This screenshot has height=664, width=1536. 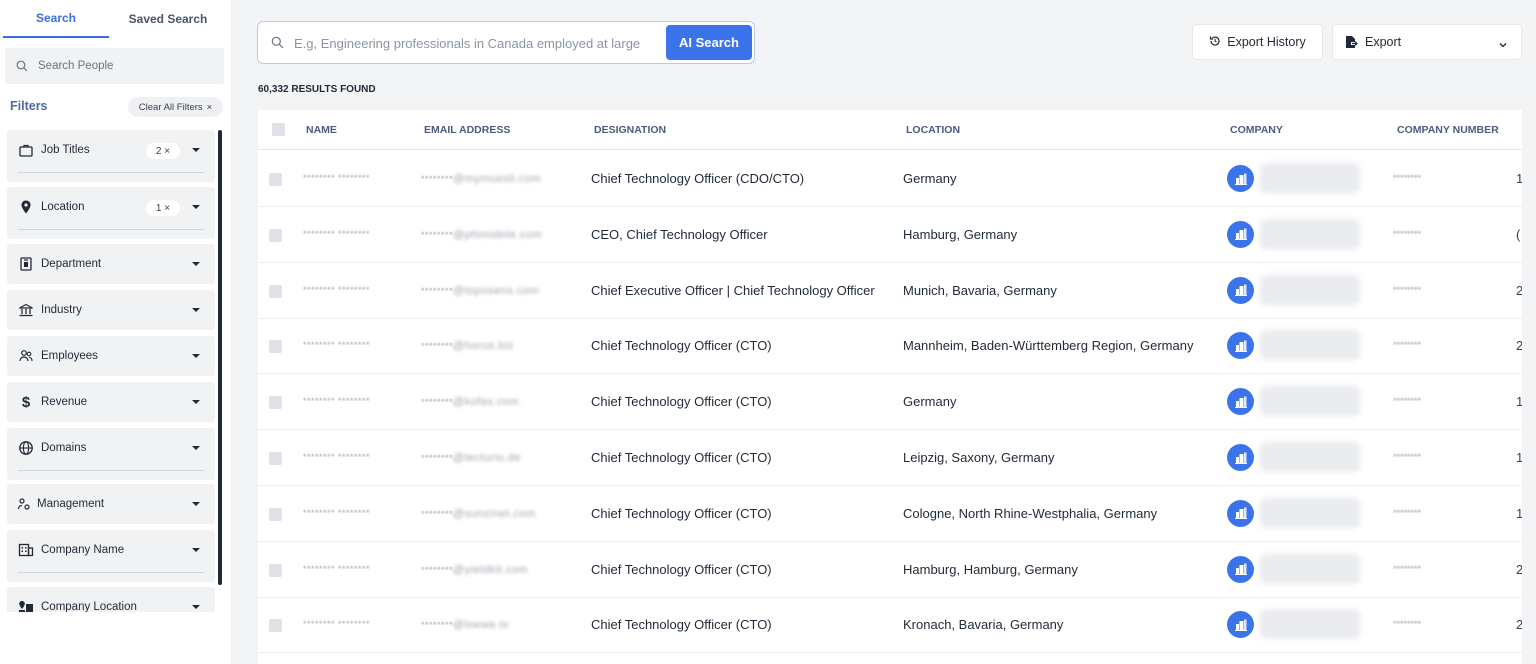 What do you see at coordinates (26, 448) in the screenshot?
I see `globe-icon` at bounding box center [26, 448].